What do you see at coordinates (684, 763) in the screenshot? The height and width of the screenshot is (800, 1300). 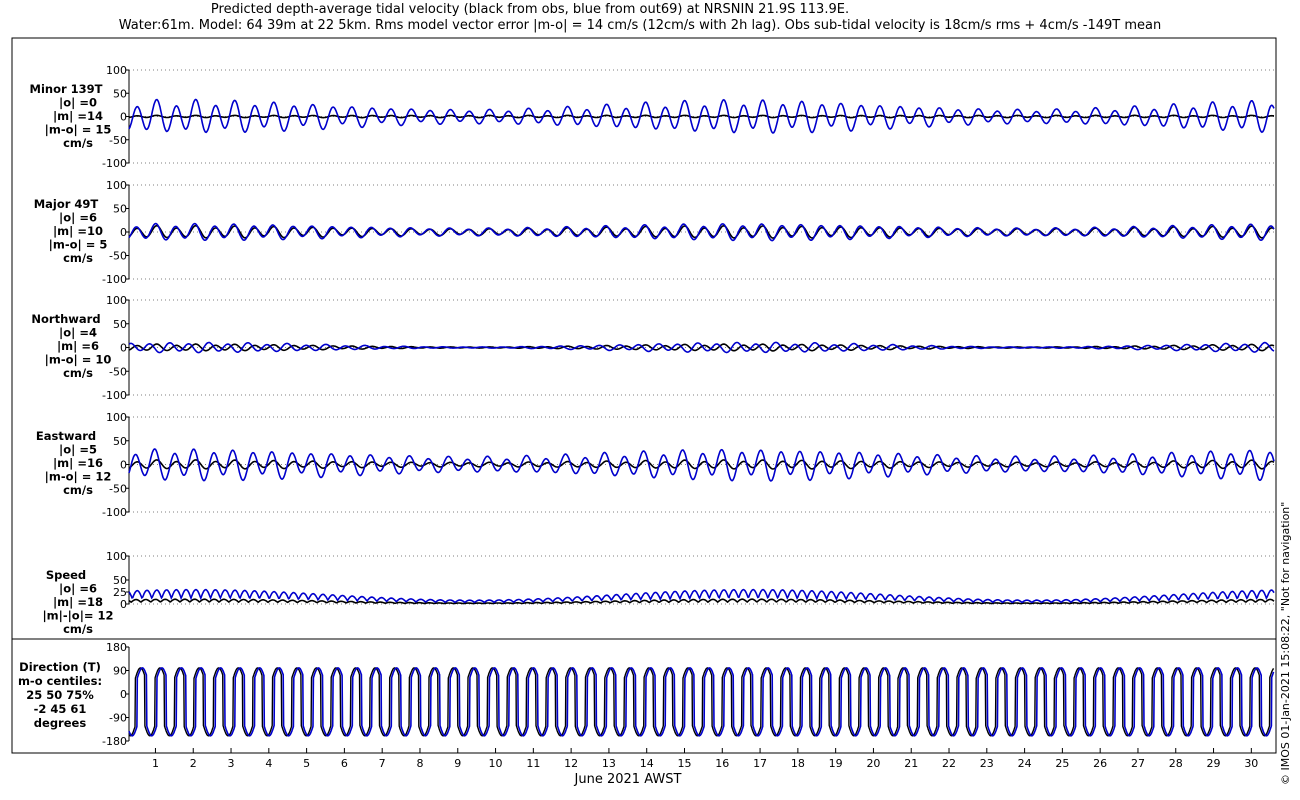 I see `x-tick-label: 15` at bounding box center [684, 763].